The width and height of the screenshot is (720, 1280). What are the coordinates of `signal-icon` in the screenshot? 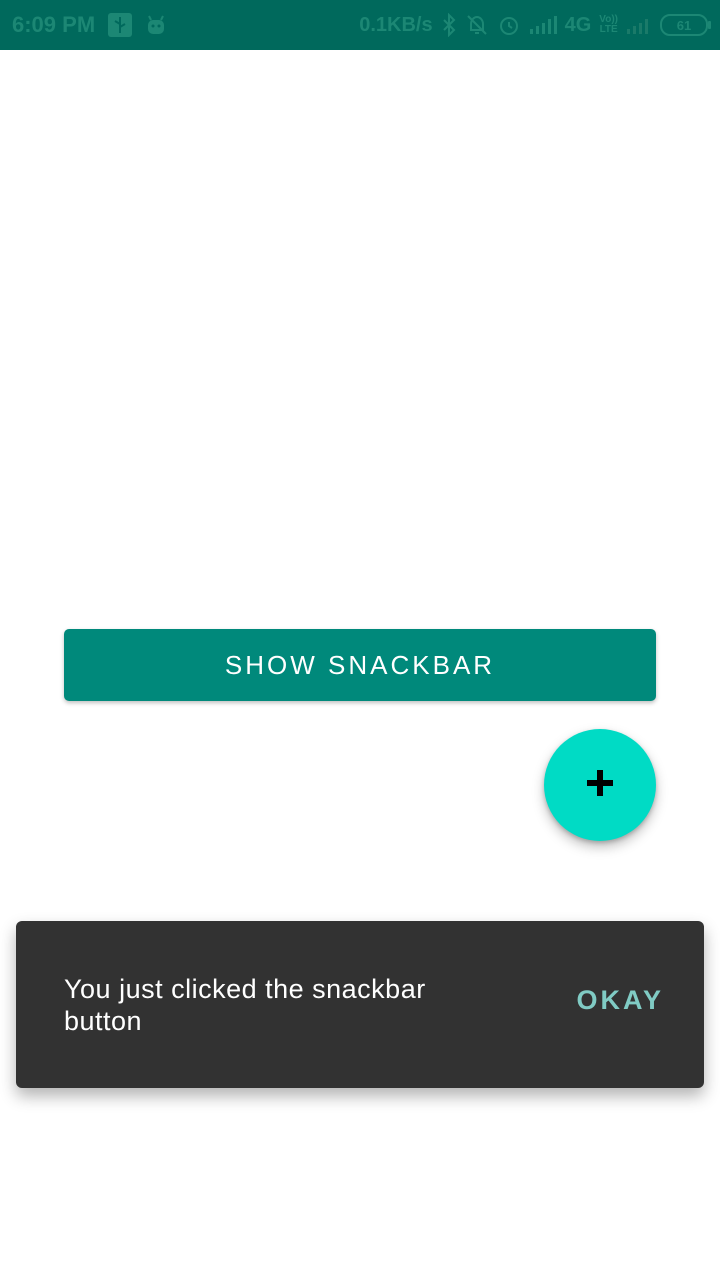 It's located at (543, 25).